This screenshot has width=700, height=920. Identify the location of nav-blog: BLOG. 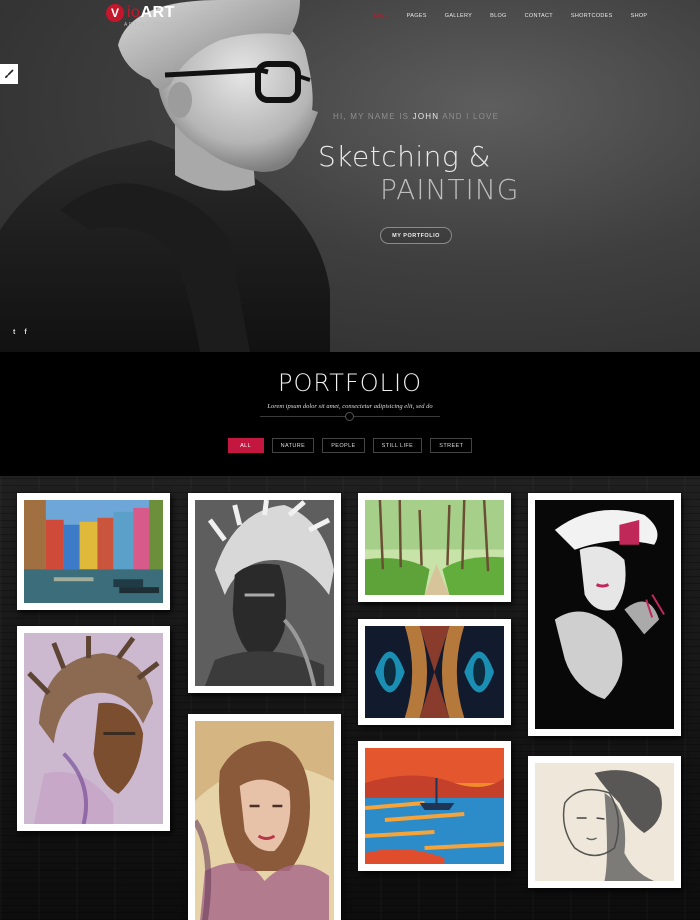
(498, 16).